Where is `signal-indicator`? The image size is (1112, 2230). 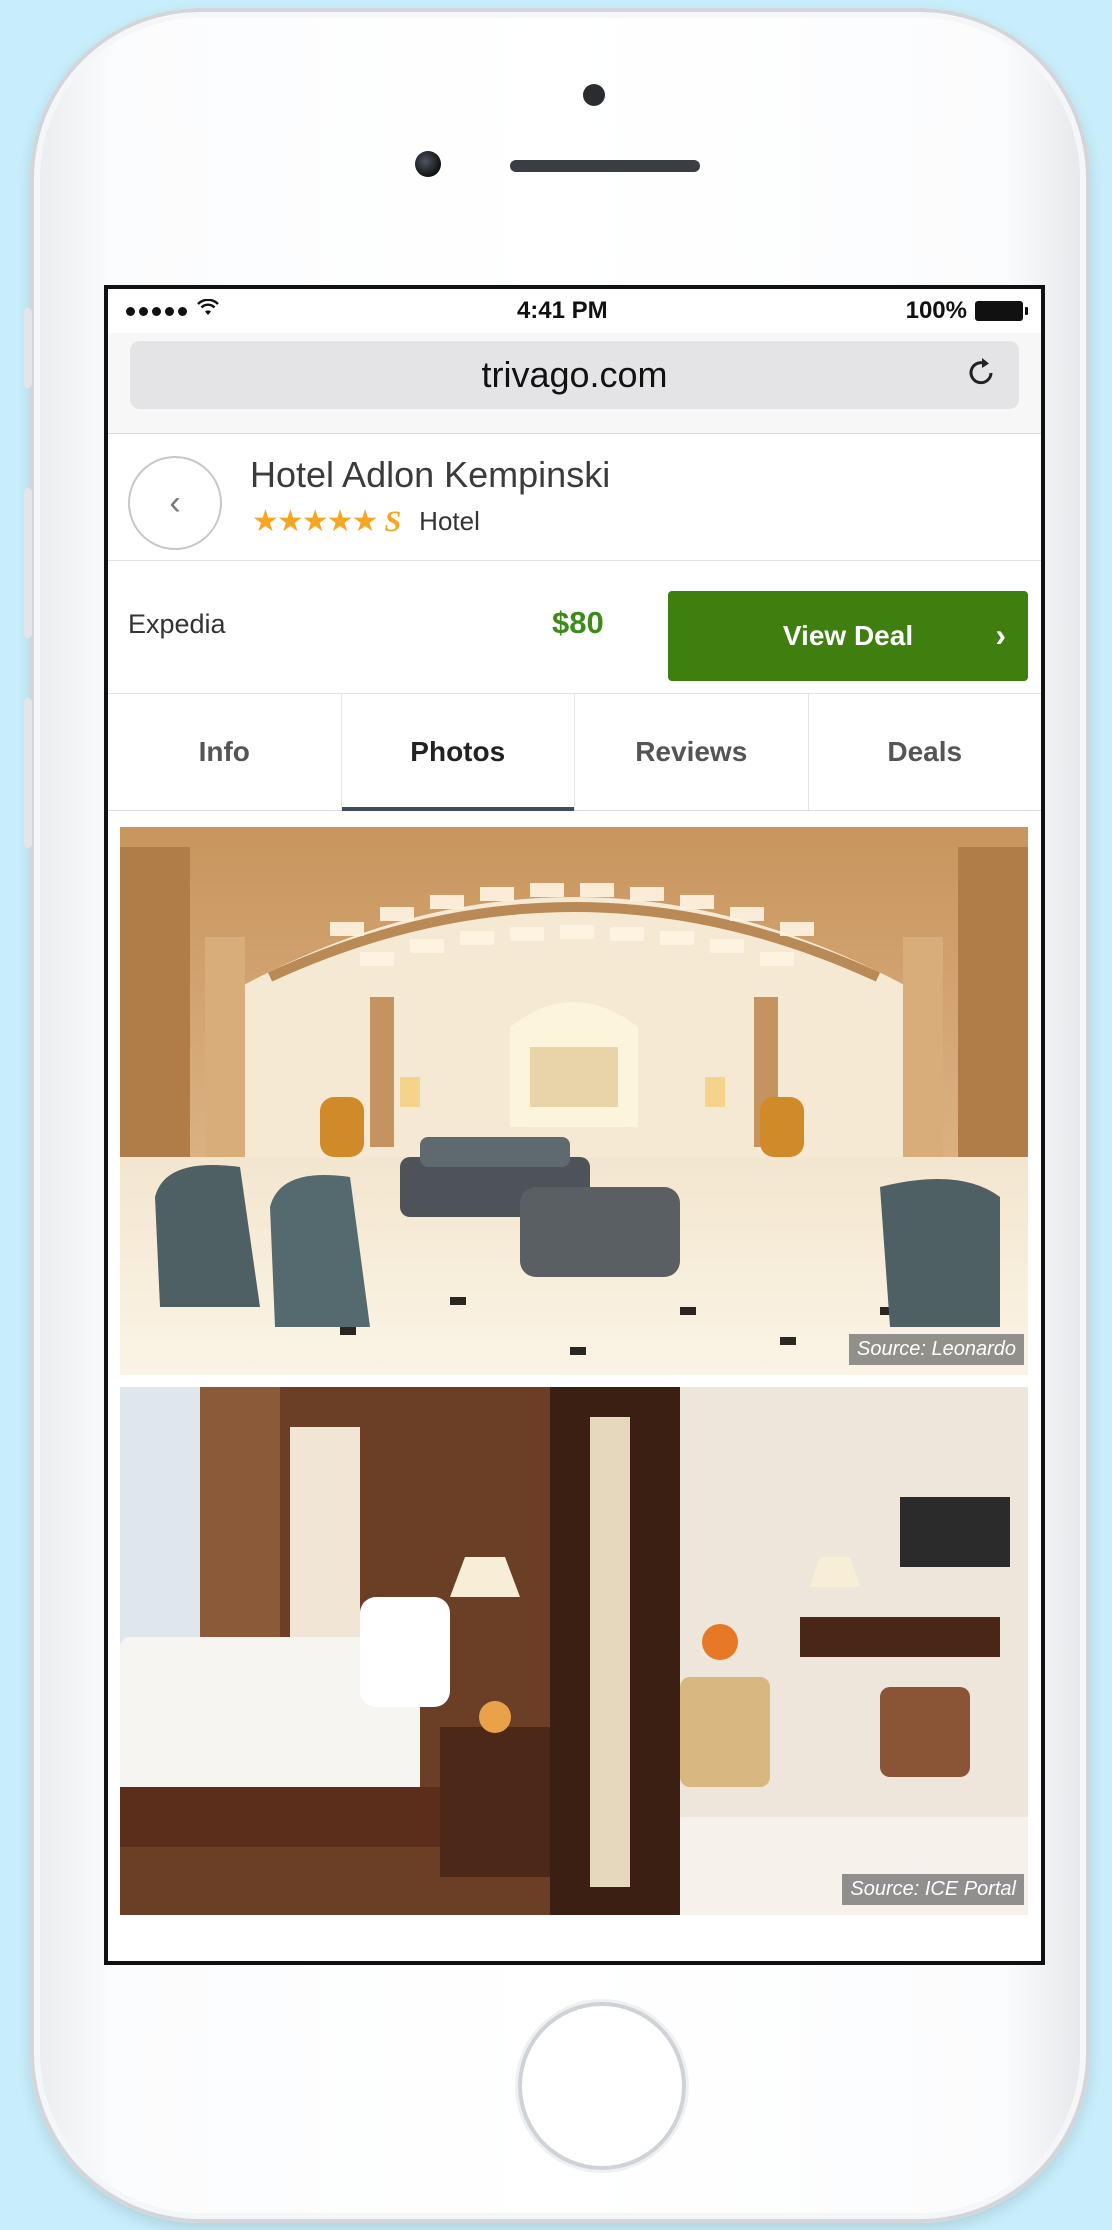 signal-indicator is located at coordinates (172, 310).